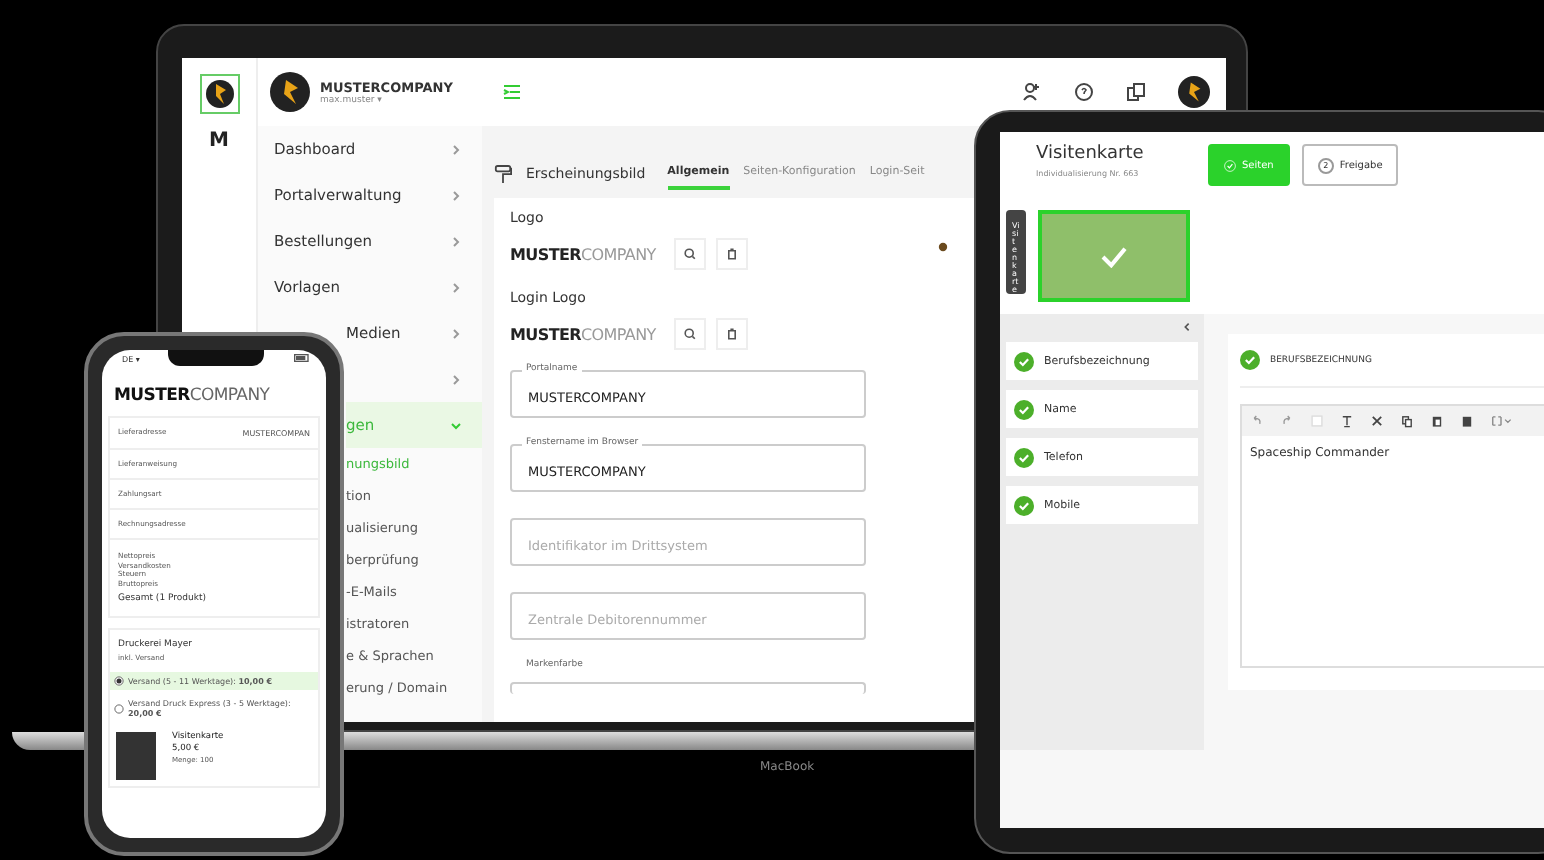 This screenshot has height=860, width=1544. Describe the element at coordinates (301, 358) in the screenshot. I see `battery-icon` at that location.